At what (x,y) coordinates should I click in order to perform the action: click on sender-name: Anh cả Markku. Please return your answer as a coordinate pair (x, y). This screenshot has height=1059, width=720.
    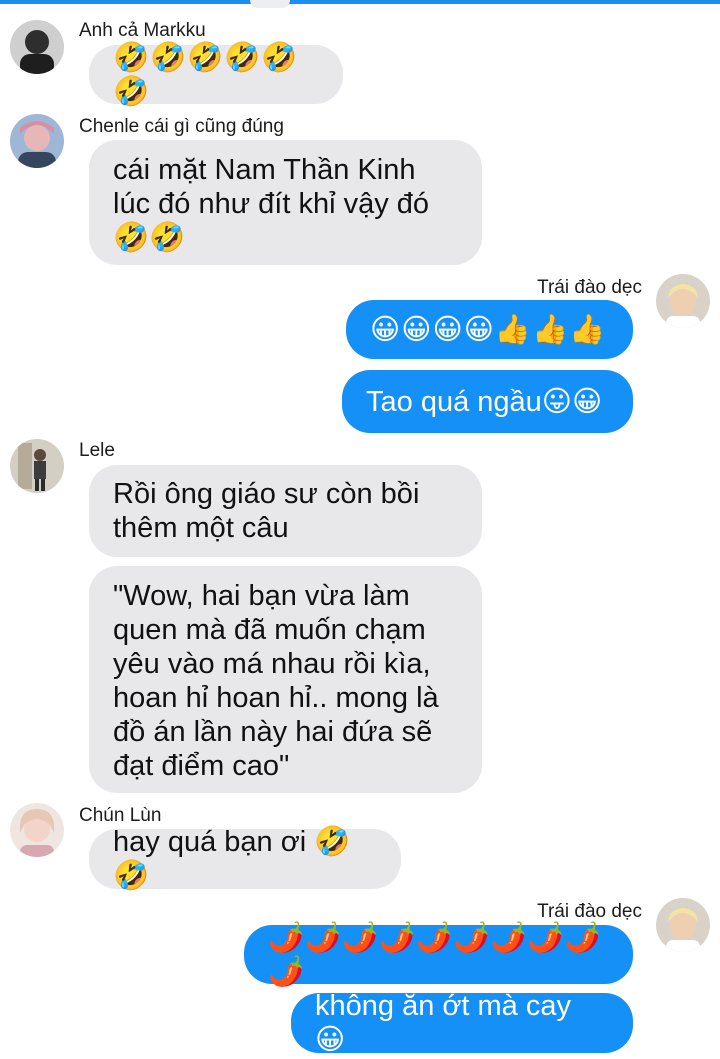
    Looking at the image, I should click on (142, 30).